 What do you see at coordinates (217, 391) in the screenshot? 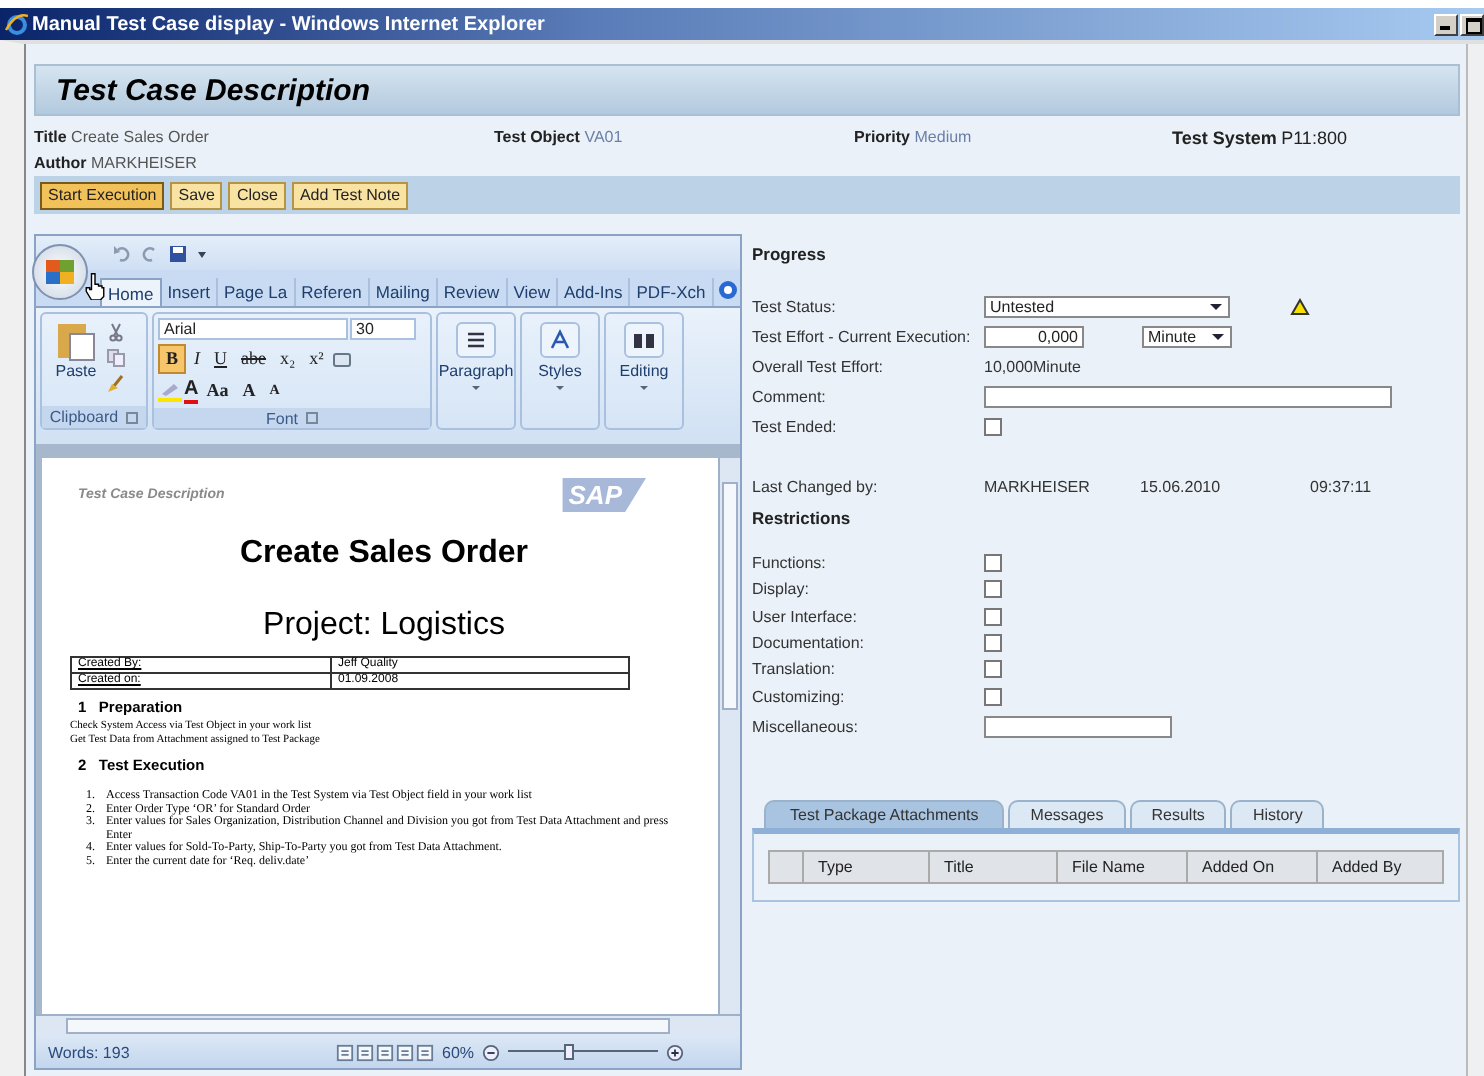
I see `change-case-button: Aa` at bounding box center [217, 391].